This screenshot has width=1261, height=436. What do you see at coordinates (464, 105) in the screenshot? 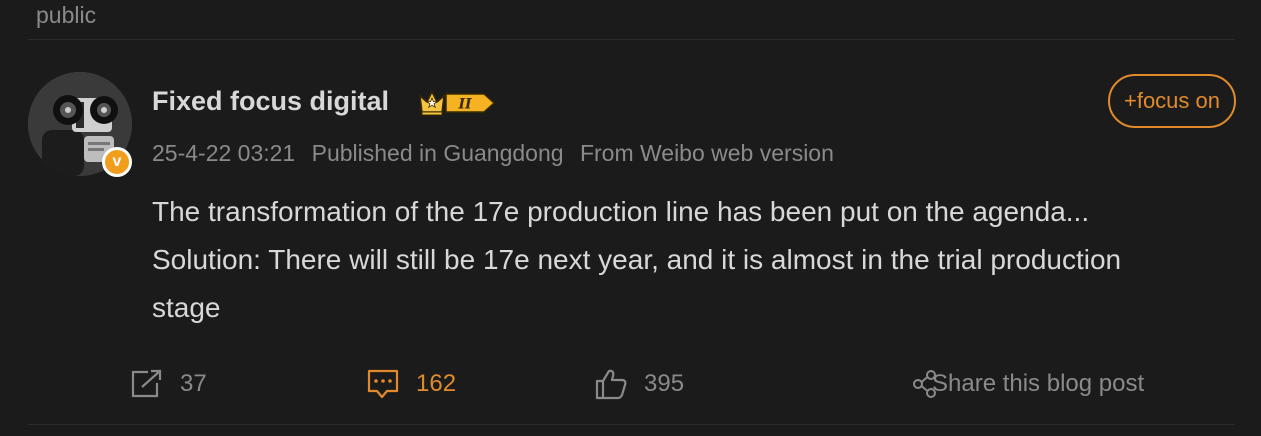
I see `level-badge-text: II` at bounding box center [464, 105].